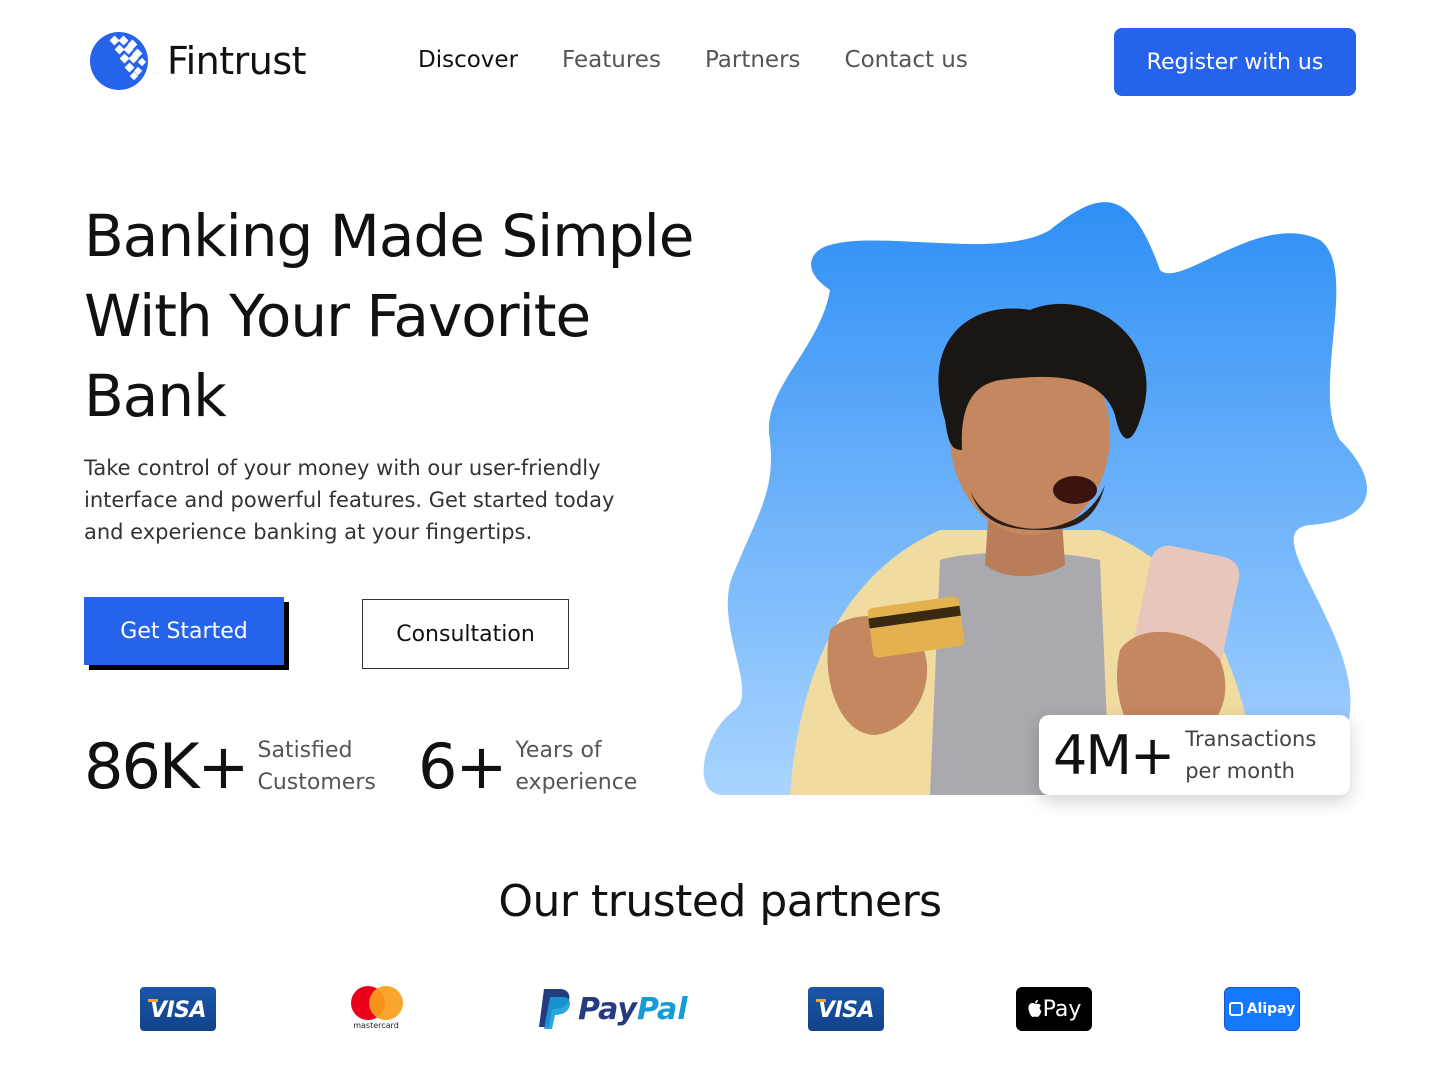  What do you see at coordinates (1271, 1009) in the screenshot?
I see `alipay-wordmark: Alipay` at bounding box center [1271, 1009].